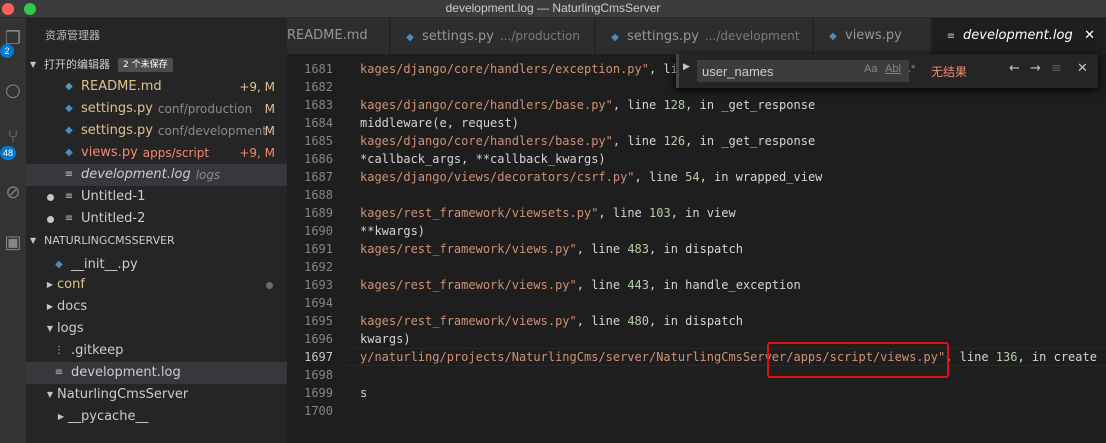 This screenshot has width=1106, height=443. Describe the element at coordinates (1035, 68) in the screenshot. I see `next-match-icon: →` at that location.